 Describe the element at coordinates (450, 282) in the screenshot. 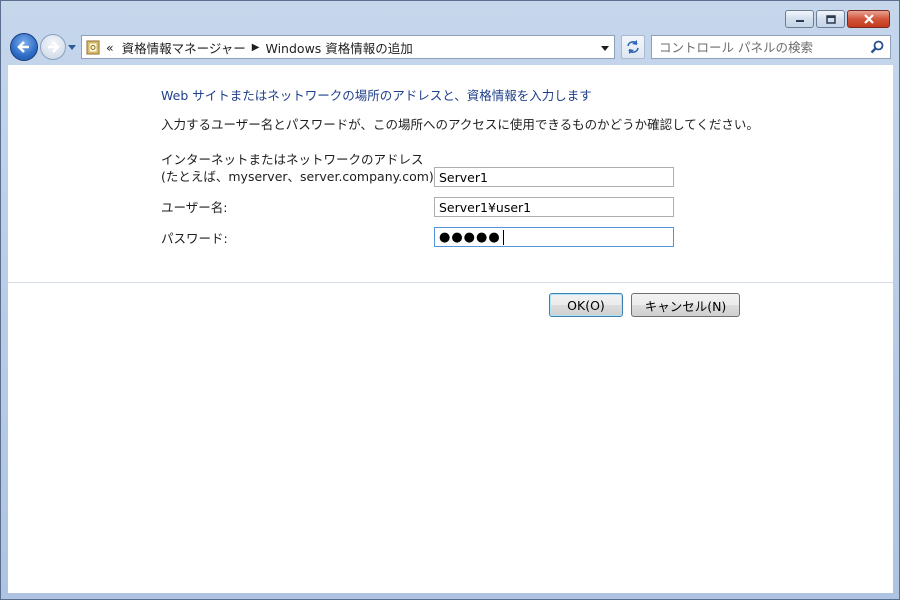

I see `divider` at that location.